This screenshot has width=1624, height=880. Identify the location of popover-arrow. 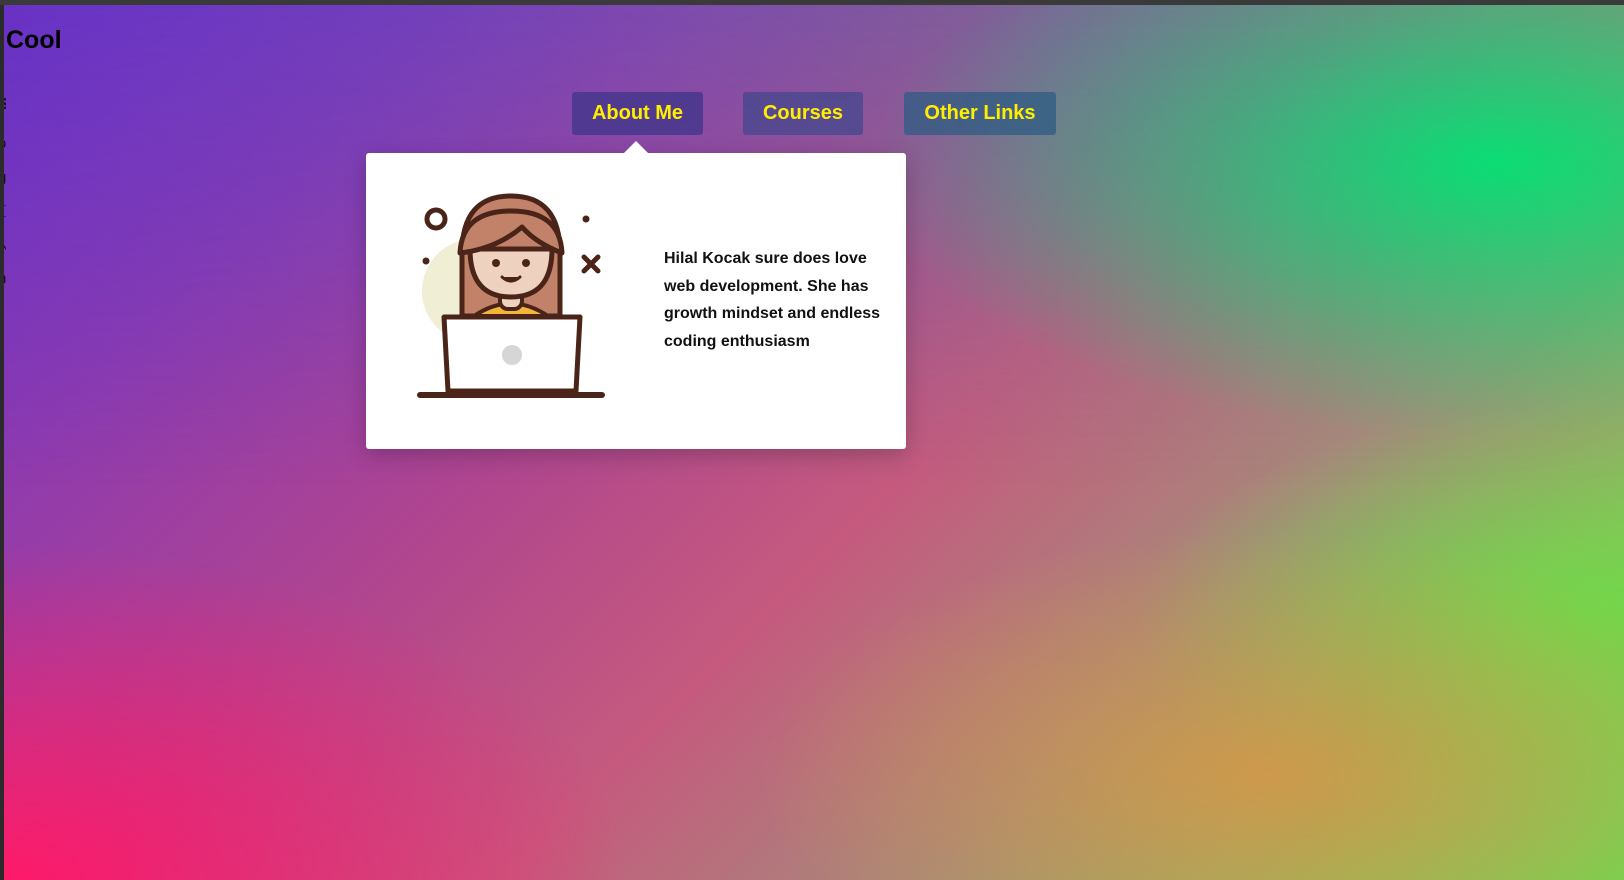
(636, 147).